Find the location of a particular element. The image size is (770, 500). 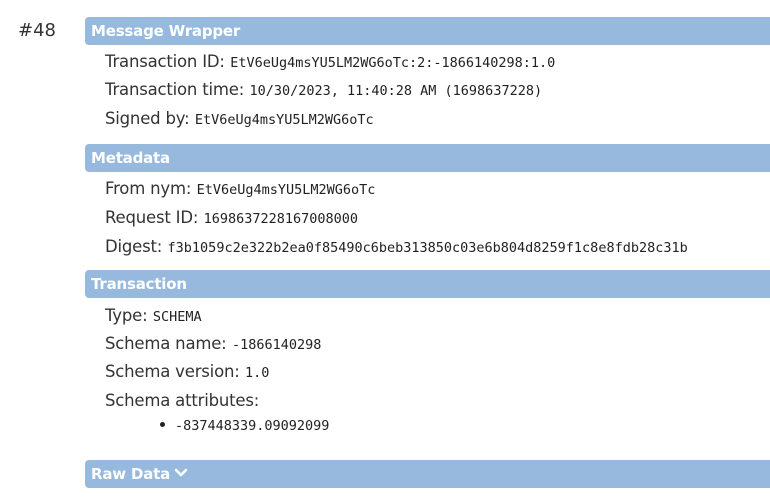

schema-attributes-label: Schema attributes: is located at coordinates (182, 400).